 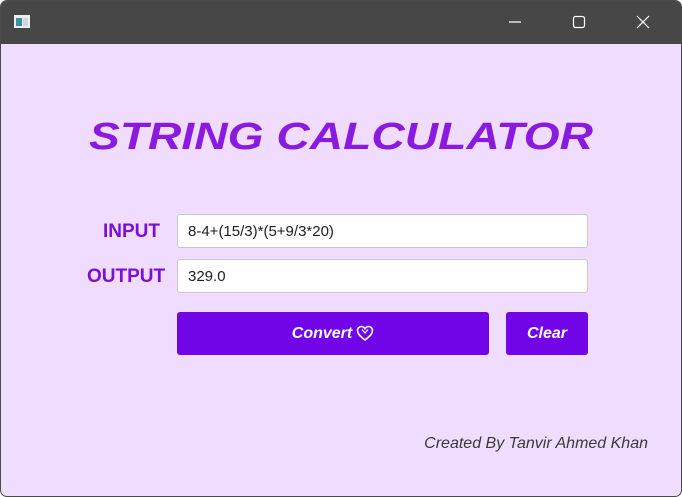 I want to click on maximize-icon, so click(x=579, y=22).